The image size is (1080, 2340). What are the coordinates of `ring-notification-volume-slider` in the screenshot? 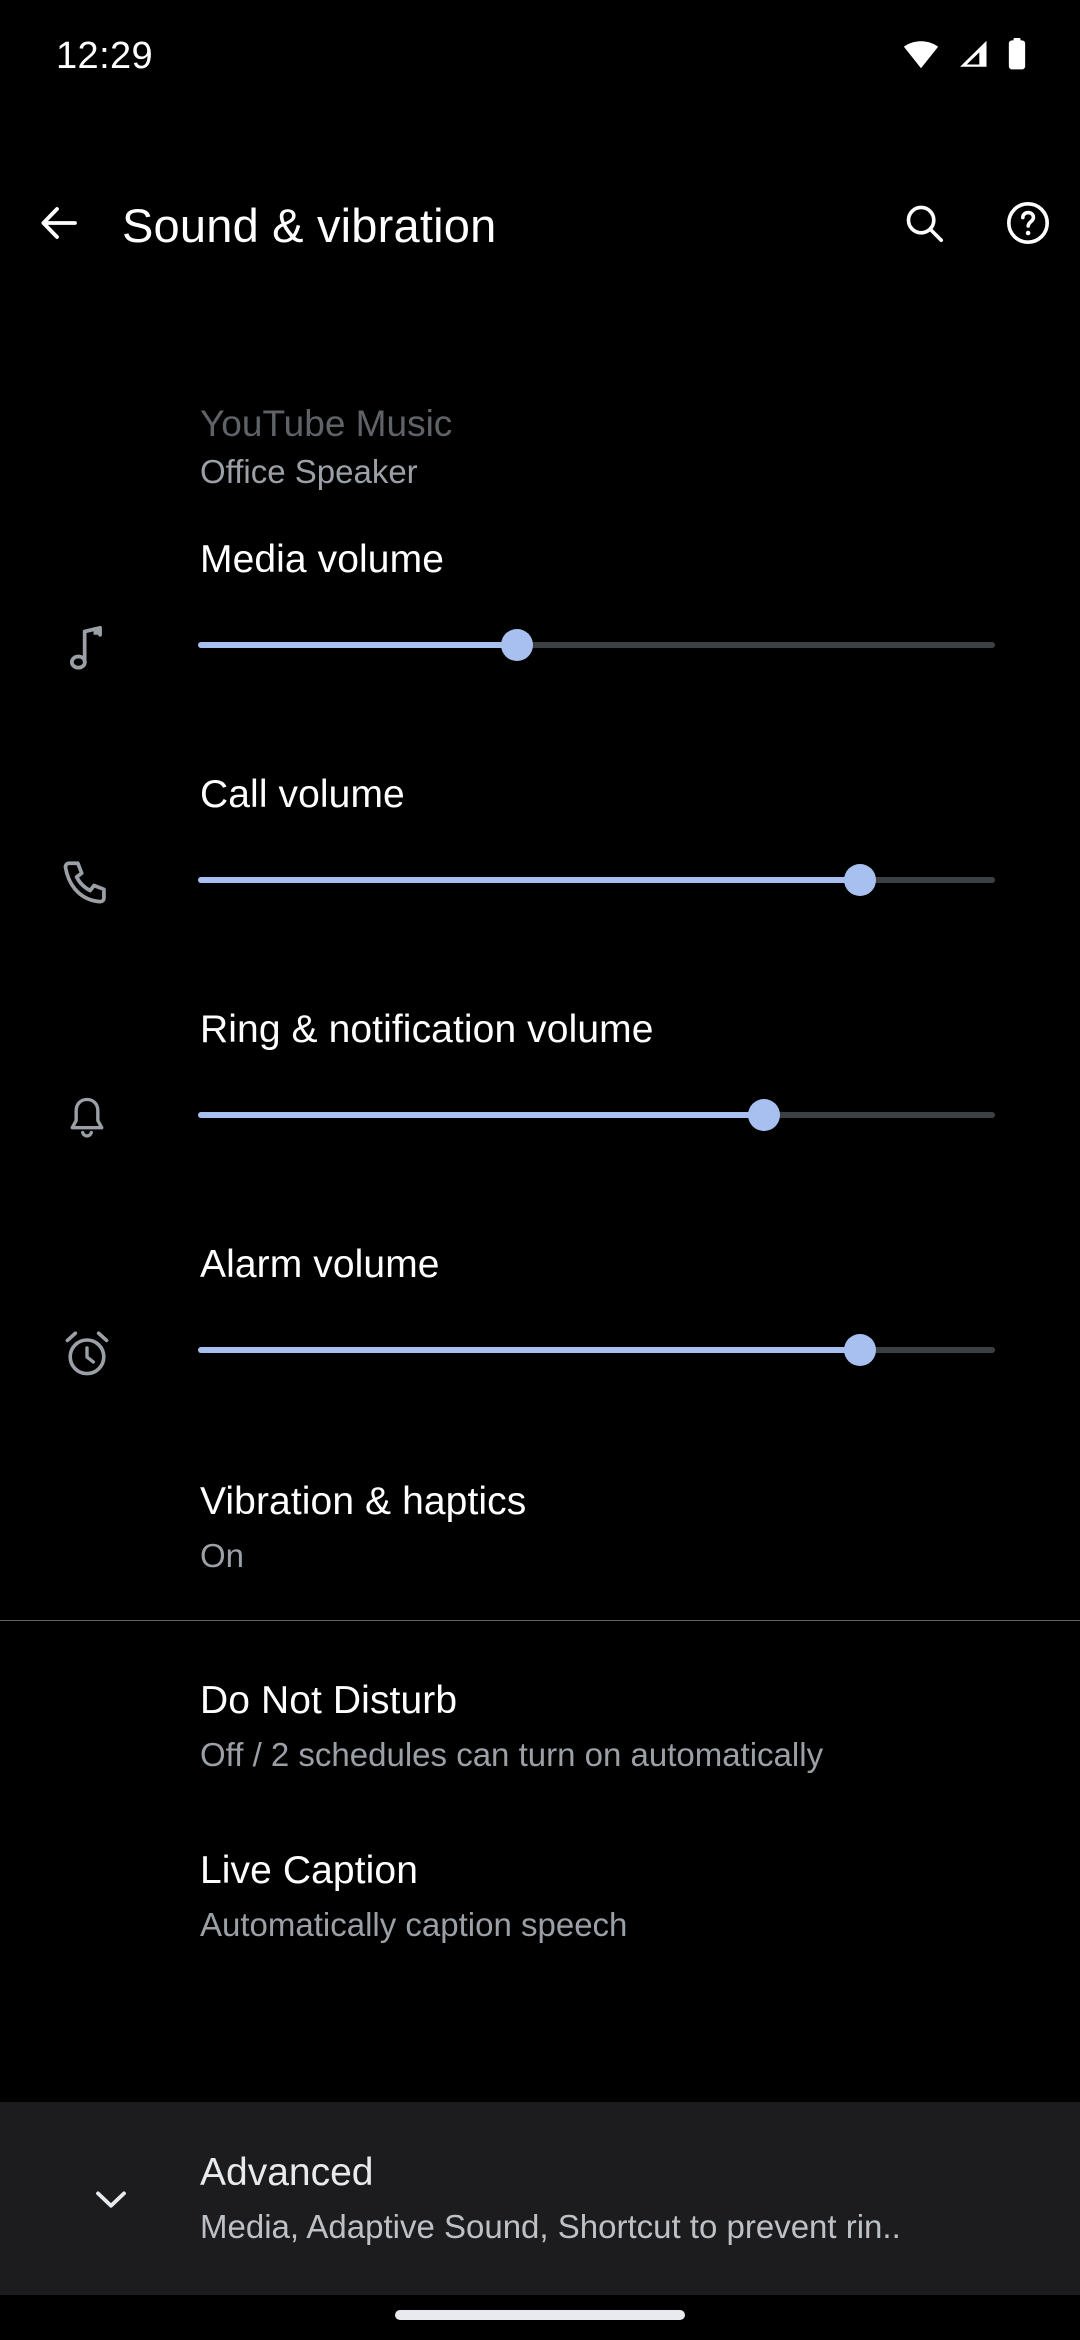 It's located at (596, 1115).